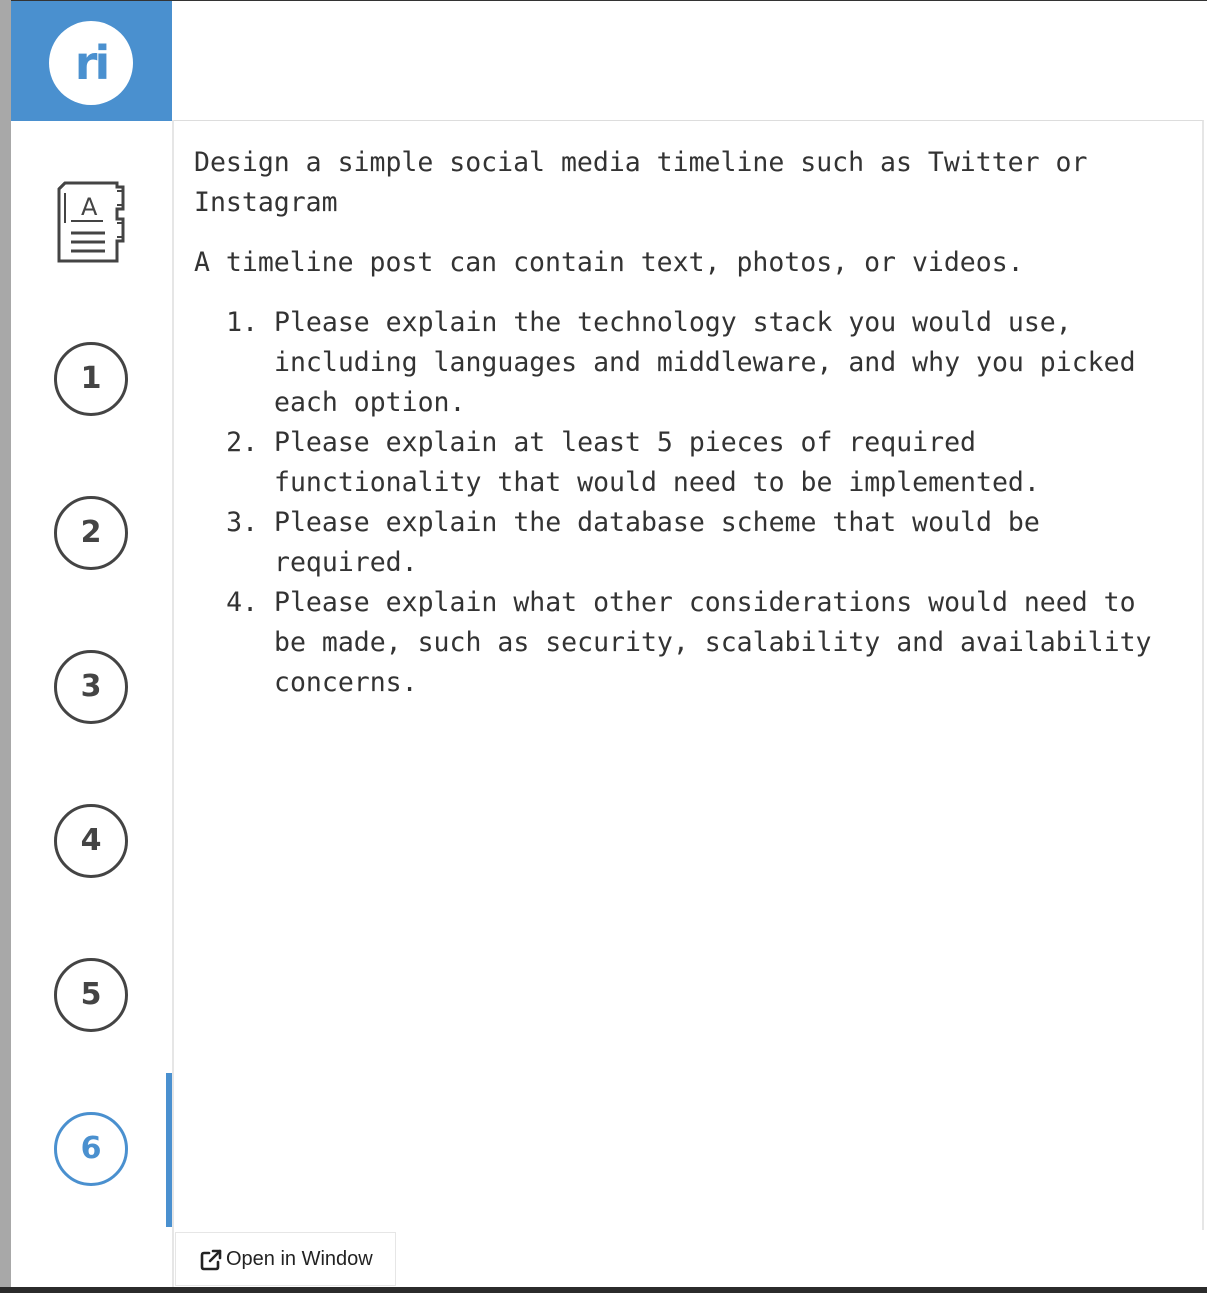 The height and width of the screenshot is (1293, 1207). What do you see at coordinates (91, 379) in the screenshot?
I see `question-nav-1: 1` at bounding box center [91, 379].